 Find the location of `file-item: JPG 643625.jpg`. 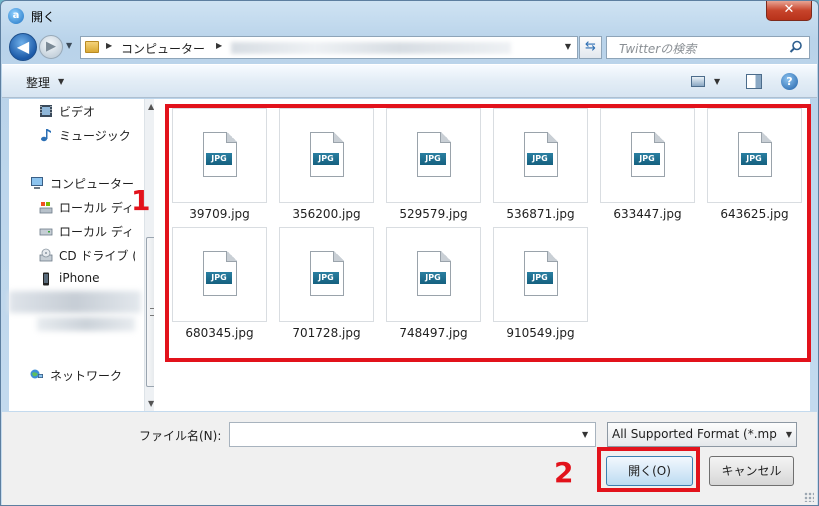

file-item: JPG 643625.jpg is located at coordinates (754, 168).